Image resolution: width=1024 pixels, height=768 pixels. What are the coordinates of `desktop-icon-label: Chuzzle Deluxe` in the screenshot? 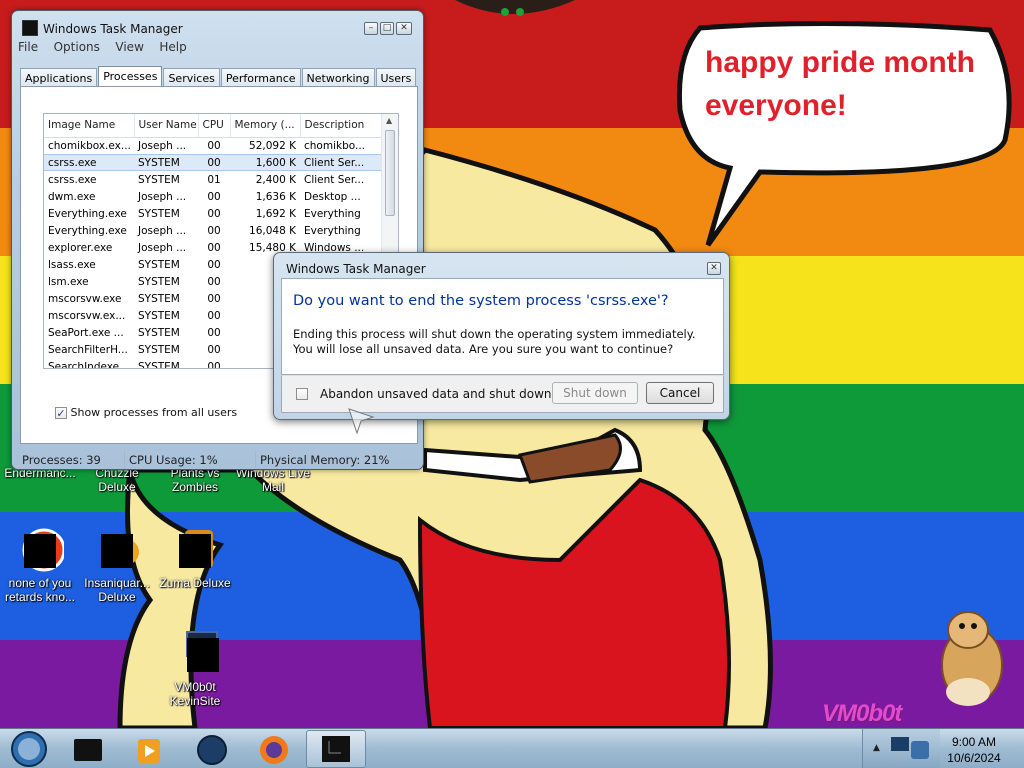 It's located at (117, 480).